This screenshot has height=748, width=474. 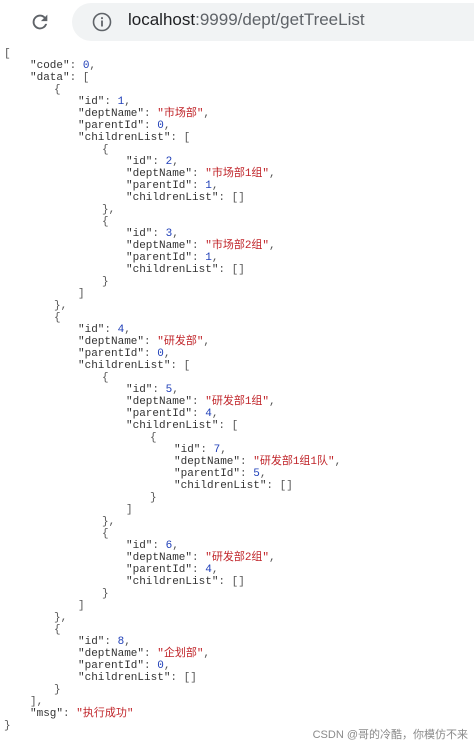 I want to click on json-line: "id": 2,, so click(x=152, y=162).